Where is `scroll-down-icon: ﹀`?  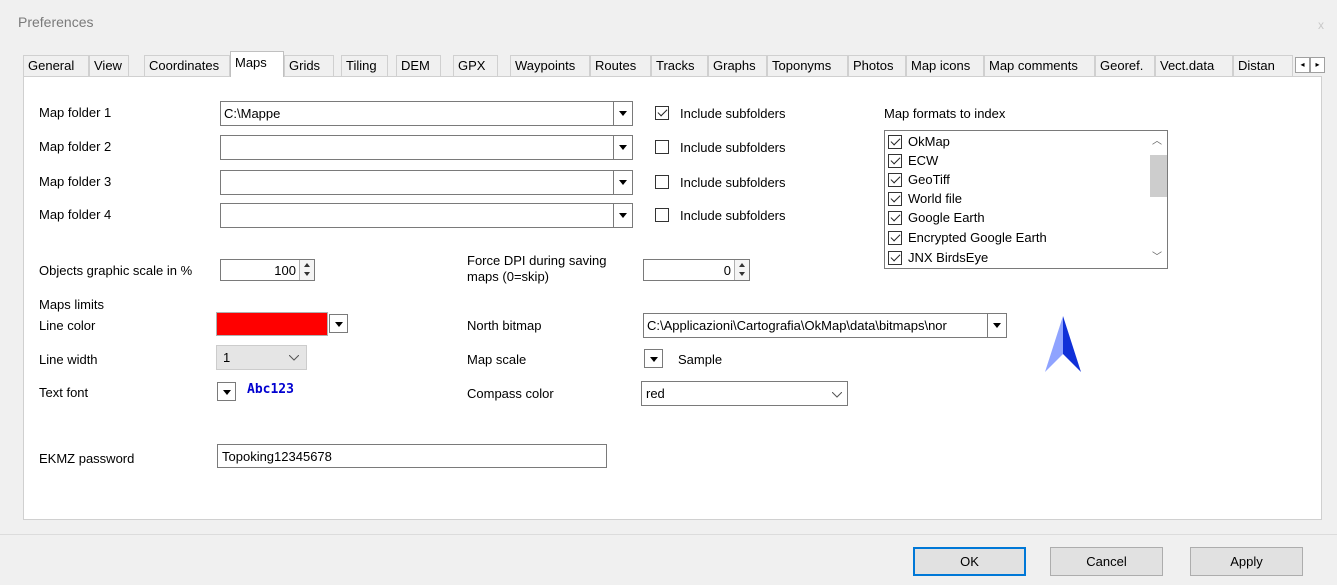
scroll-down-icon: ﹀ is located at coordinates (1157, 258).